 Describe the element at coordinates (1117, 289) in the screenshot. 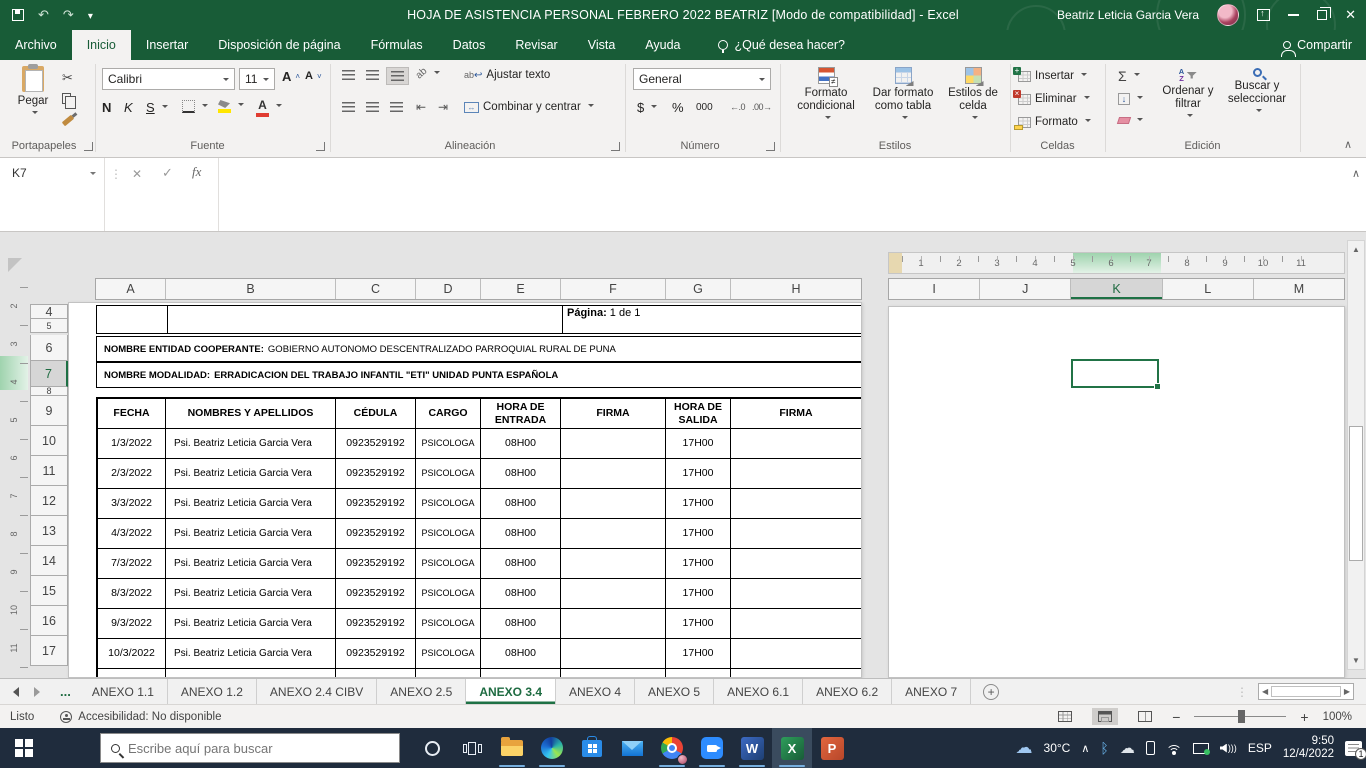

I see `column-header: K` at that location.